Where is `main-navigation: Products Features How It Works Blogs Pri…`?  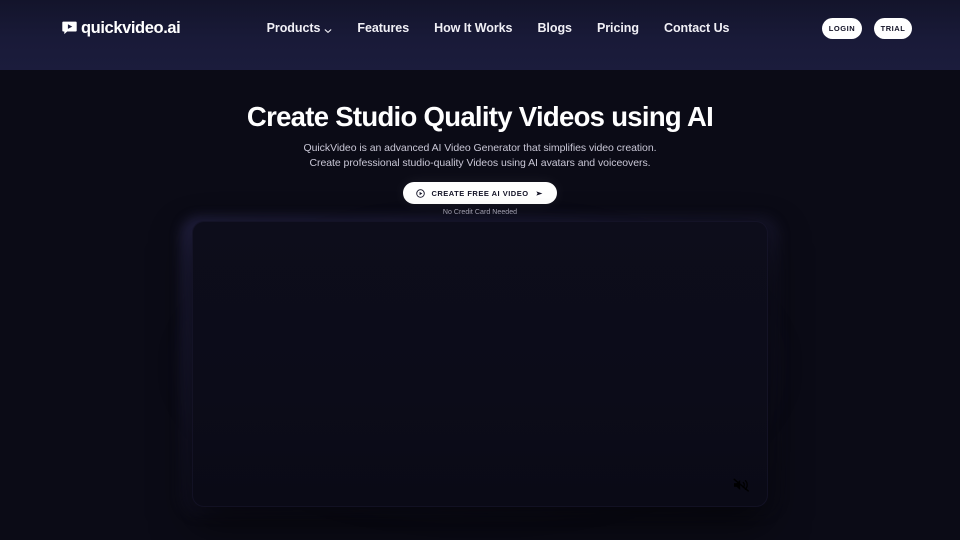 main-navigation: Products Features How It Works Blogs Pri… is located at coordinates (478, 28).